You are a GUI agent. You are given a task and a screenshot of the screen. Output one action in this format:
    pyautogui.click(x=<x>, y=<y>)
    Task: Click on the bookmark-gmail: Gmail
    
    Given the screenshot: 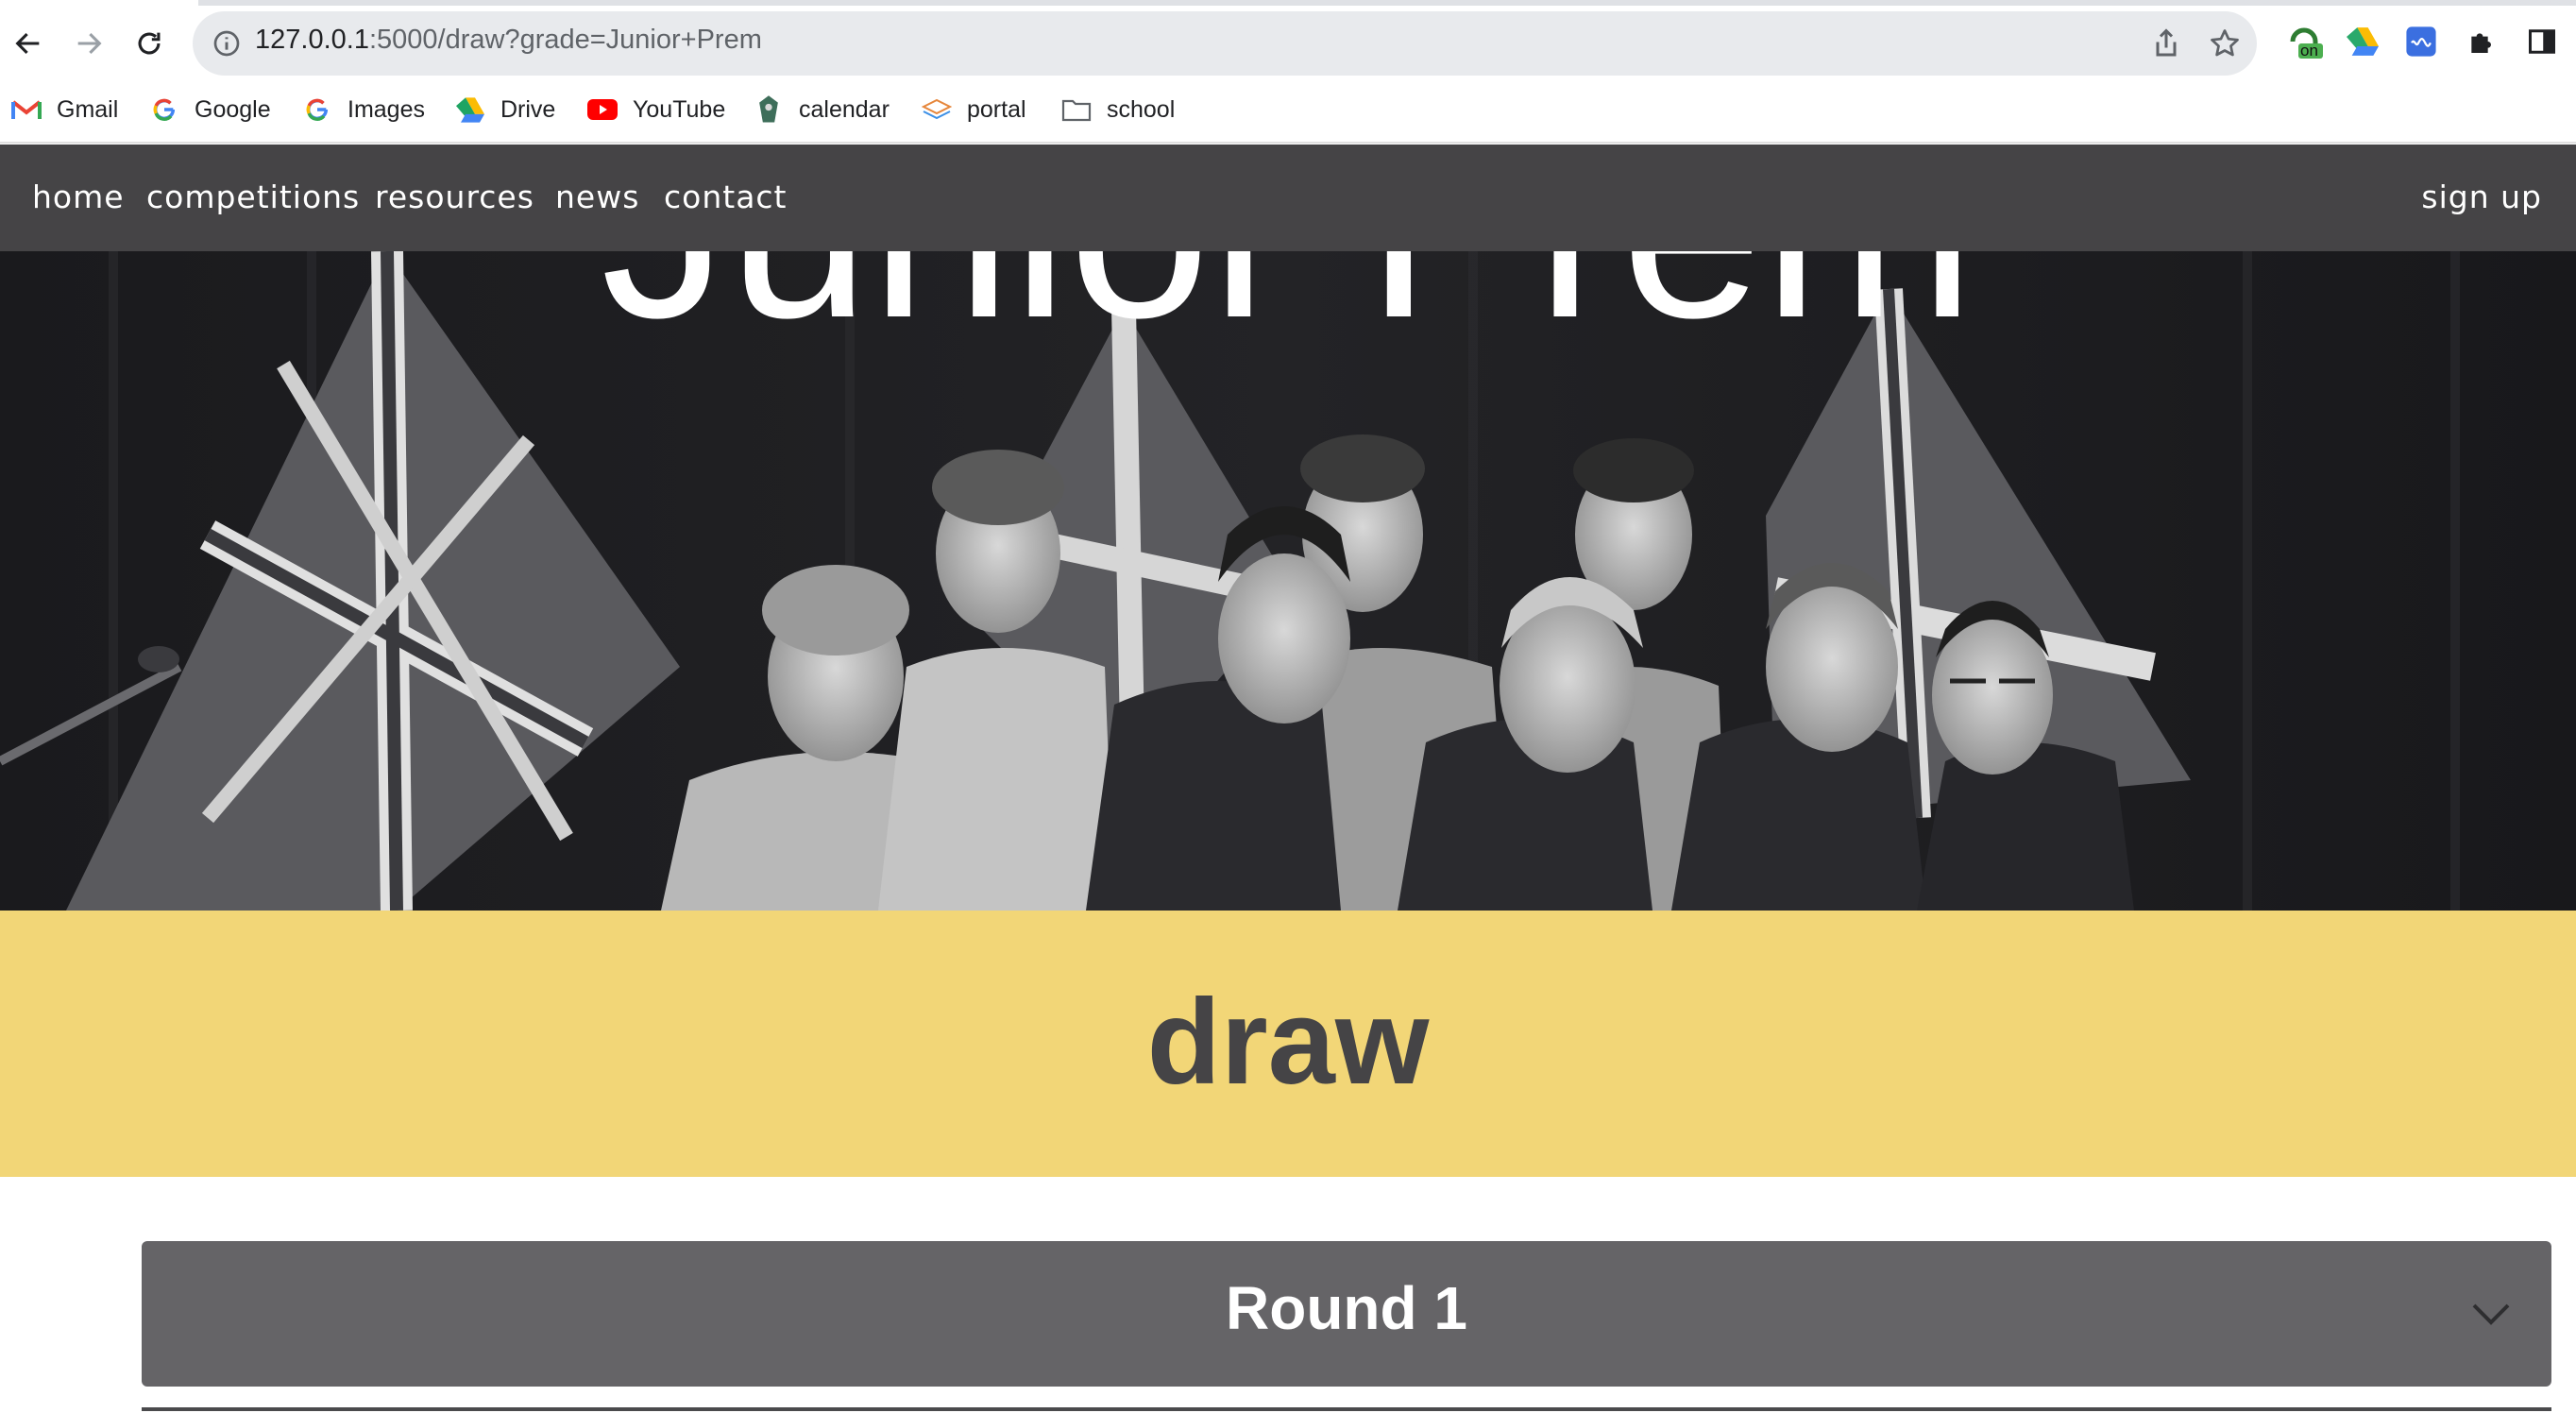 What is the action you would take?
    pyautogui.click(x=64, y=109)
    